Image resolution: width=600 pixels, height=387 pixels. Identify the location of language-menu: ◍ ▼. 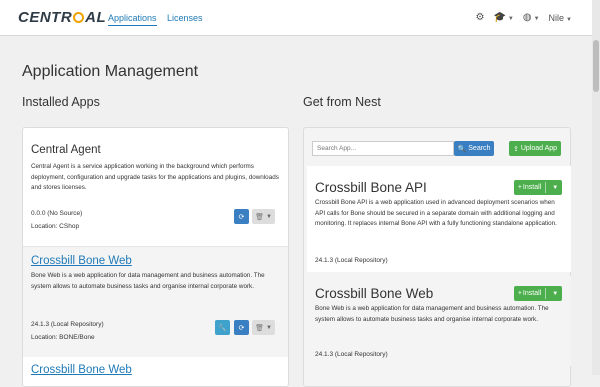
(531, 17).